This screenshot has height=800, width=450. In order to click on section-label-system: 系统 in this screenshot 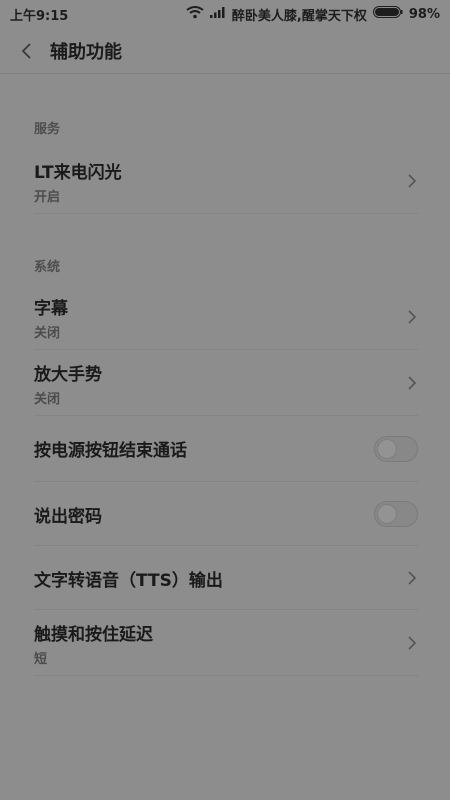, I will do `click(47, 267)`.